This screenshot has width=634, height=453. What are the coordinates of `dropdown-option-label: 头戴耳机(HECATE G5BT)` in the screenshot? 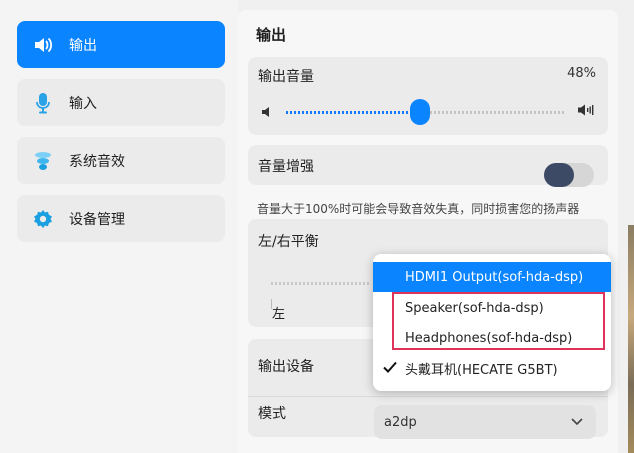 It's located at (481, 370).